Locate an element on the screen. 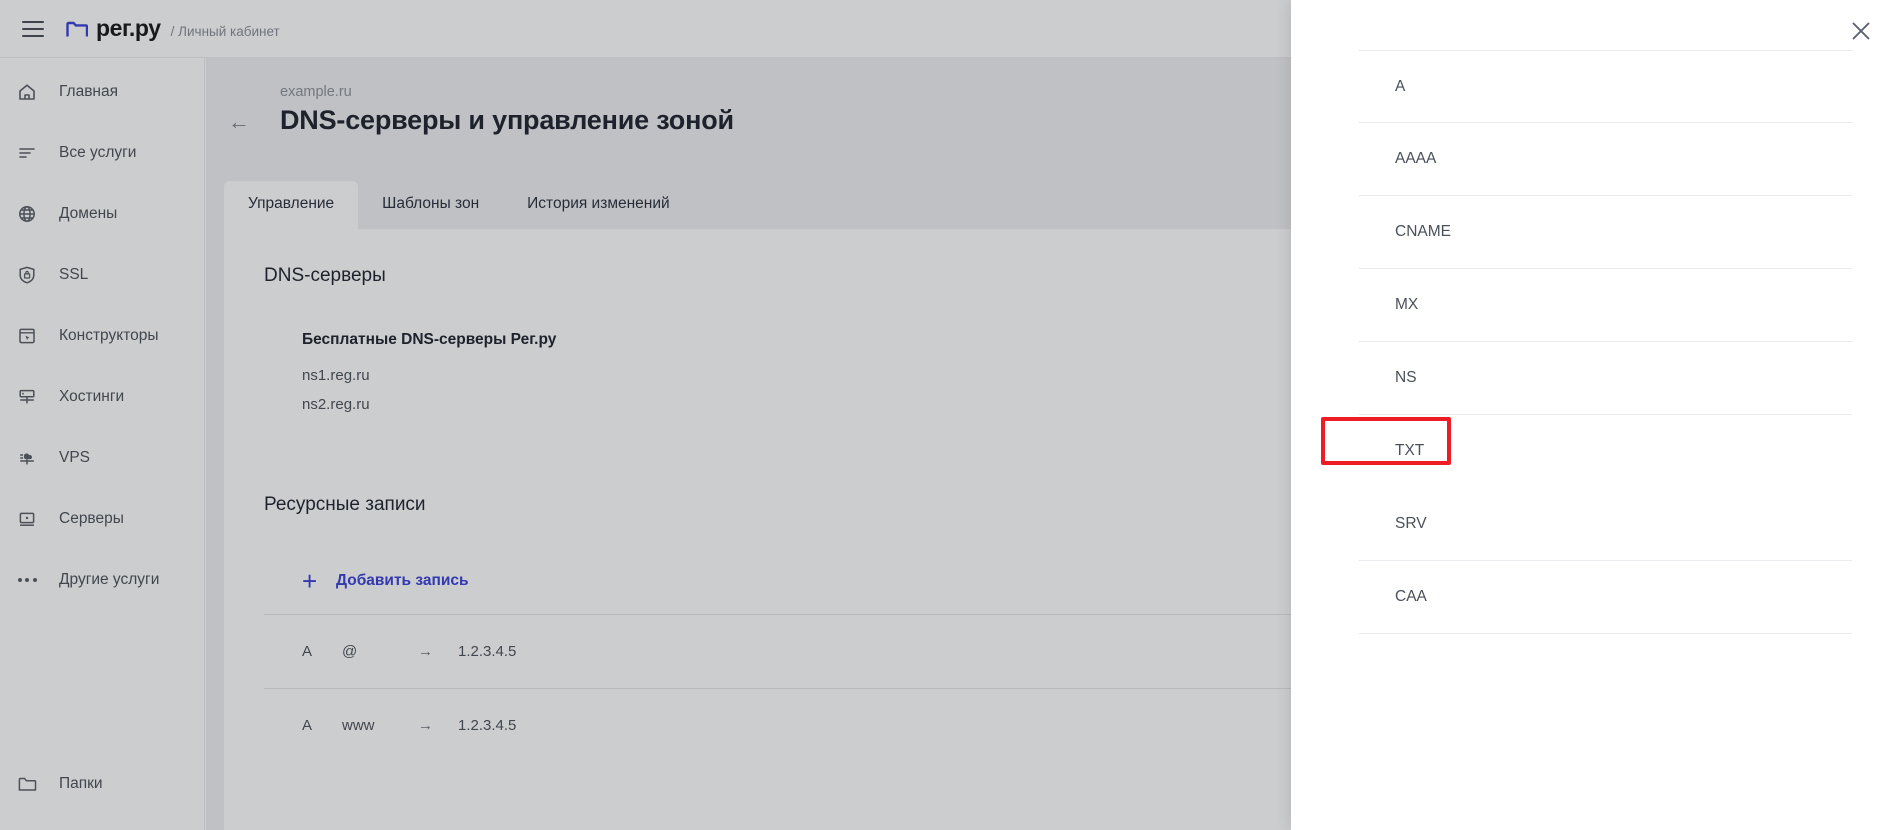  record-type-option-cname: CNAME is located at coordinates (1605, 232).